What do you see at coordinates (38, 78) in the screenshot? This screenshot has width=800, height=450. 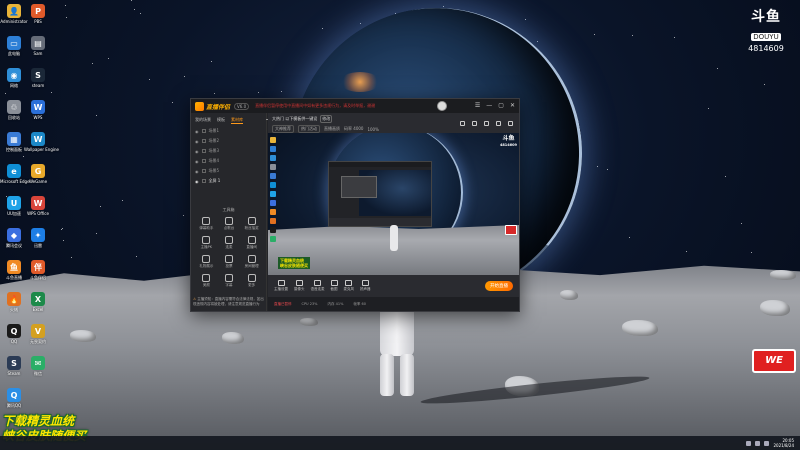 I see `desktop-icon: Ssteam` at bounding box center [38, 78].